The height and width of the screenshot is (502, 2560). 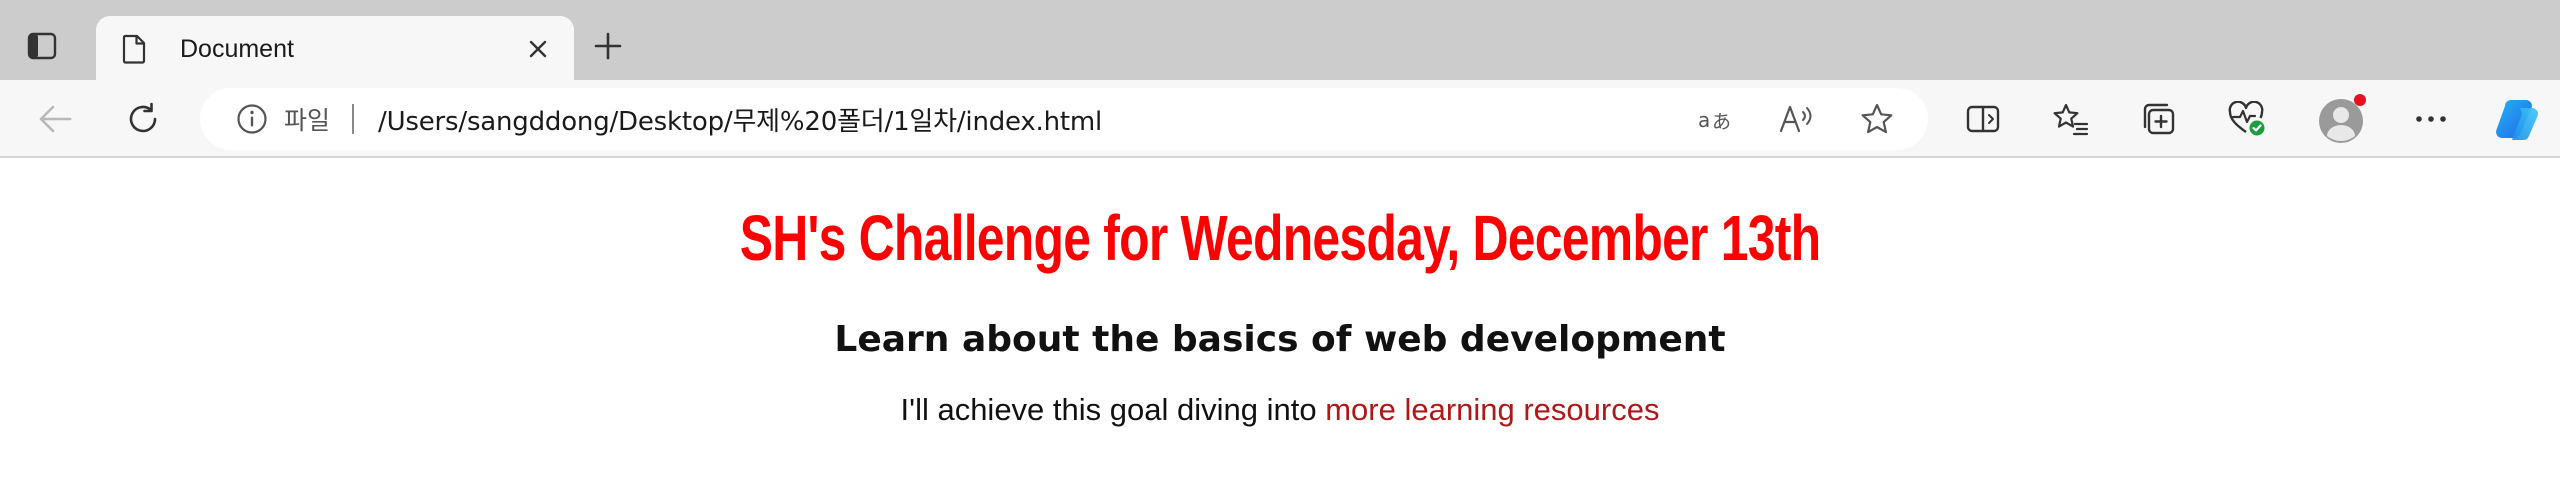 I want to click on copilot-icon, so click(x=2517, y=120).